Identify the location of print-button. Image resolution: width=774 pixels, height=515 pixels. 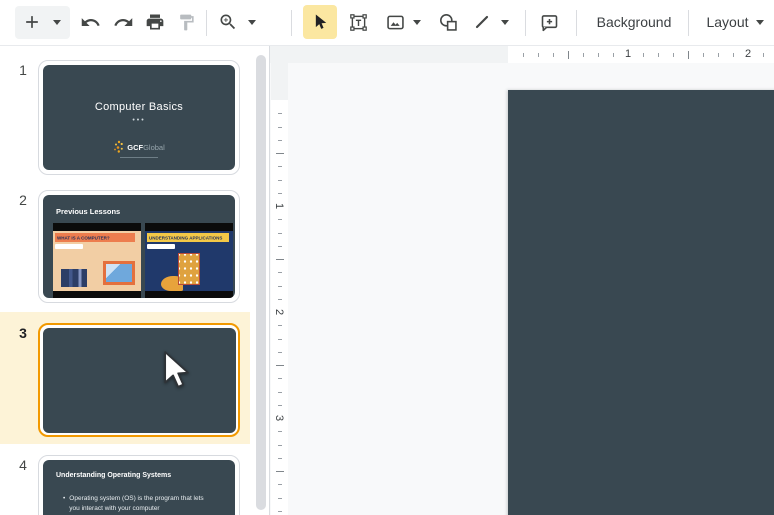
(155, 22).